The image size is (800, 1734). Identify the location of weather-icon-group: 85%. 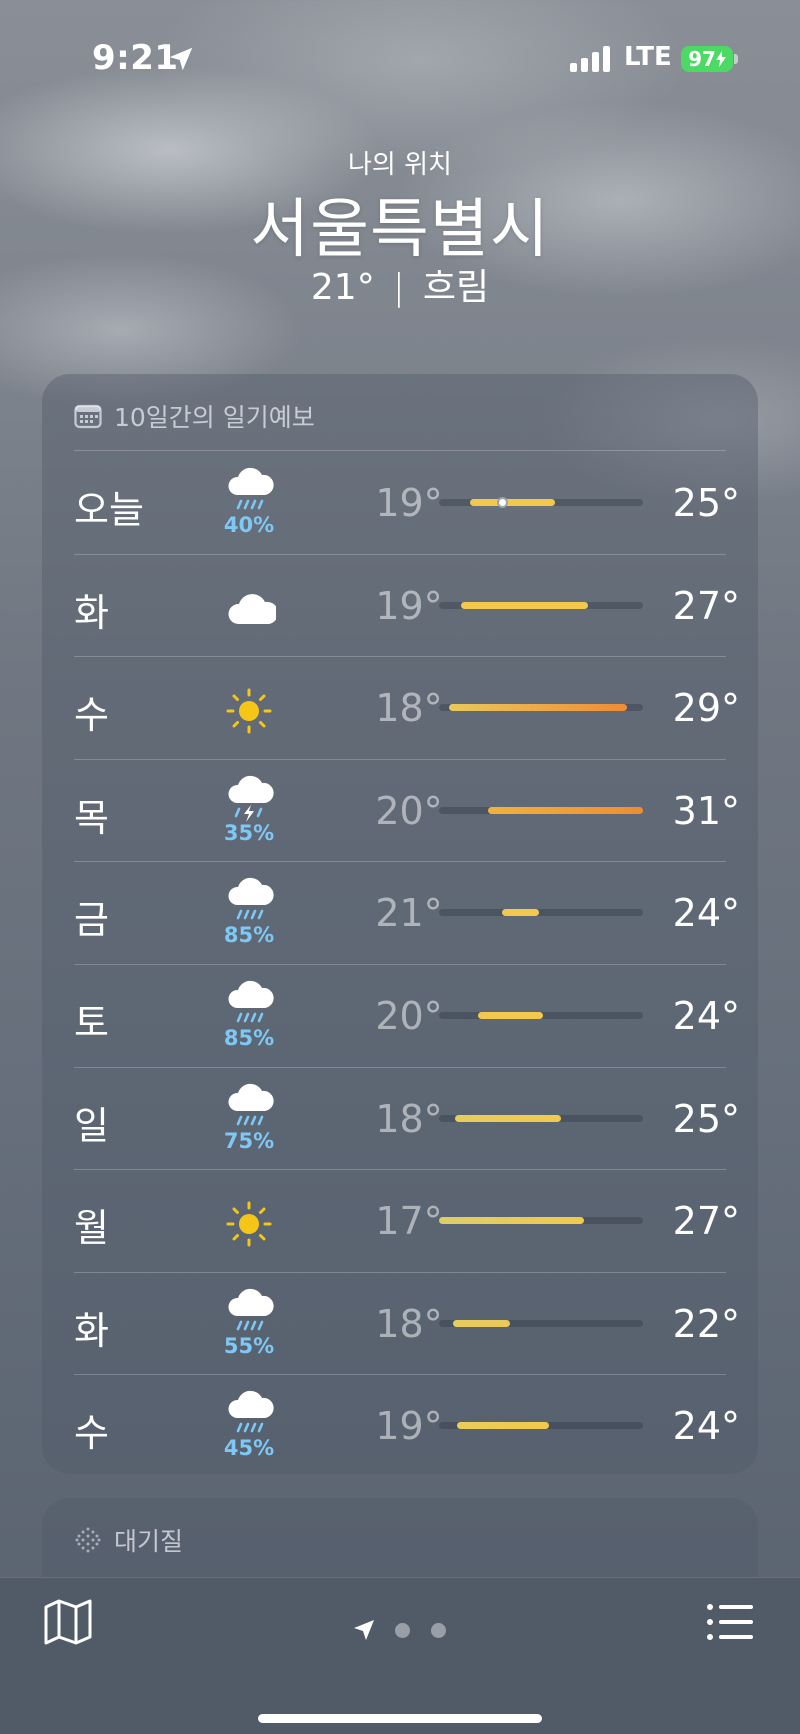
(249, 1016).